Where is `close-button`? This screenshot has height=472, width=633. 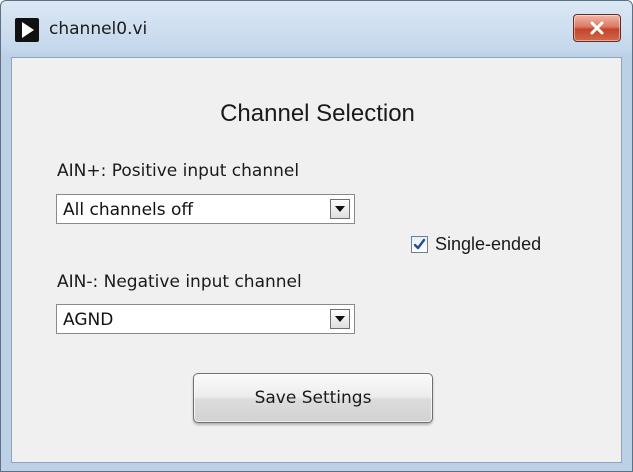 close-button is located at coordinates (597, 28).